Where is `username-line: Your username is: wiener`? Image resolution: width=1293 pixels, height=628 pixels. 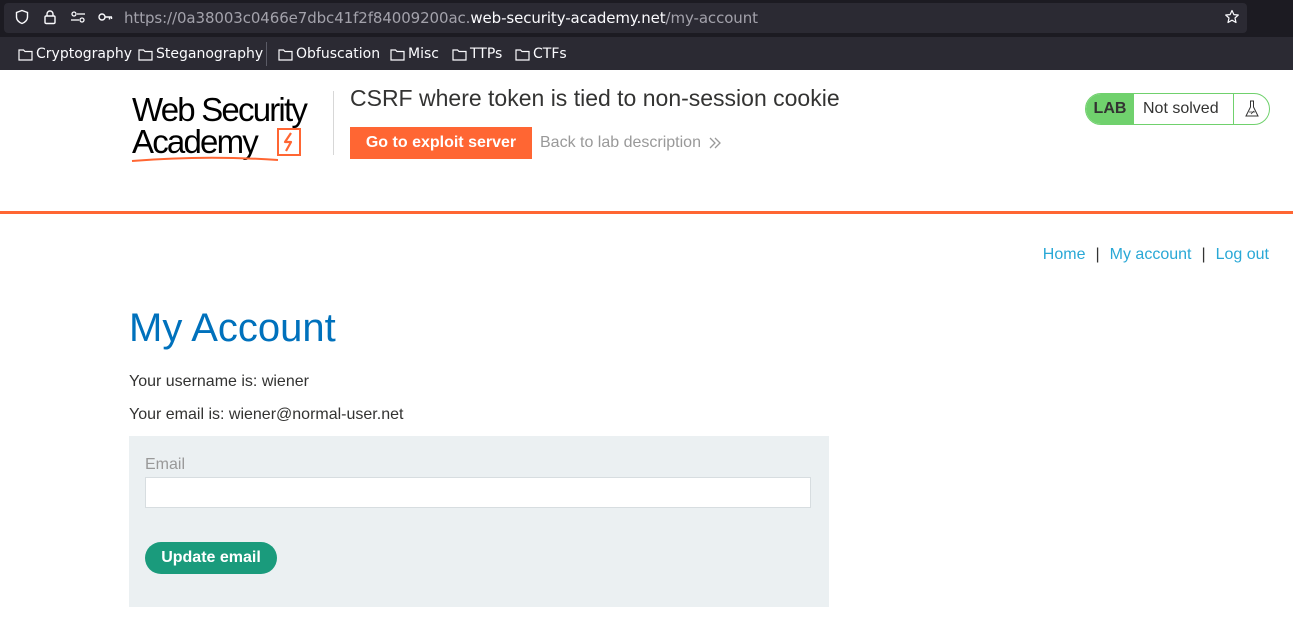 username-line: Your username is: wiener is located at coordinates (219, 381).